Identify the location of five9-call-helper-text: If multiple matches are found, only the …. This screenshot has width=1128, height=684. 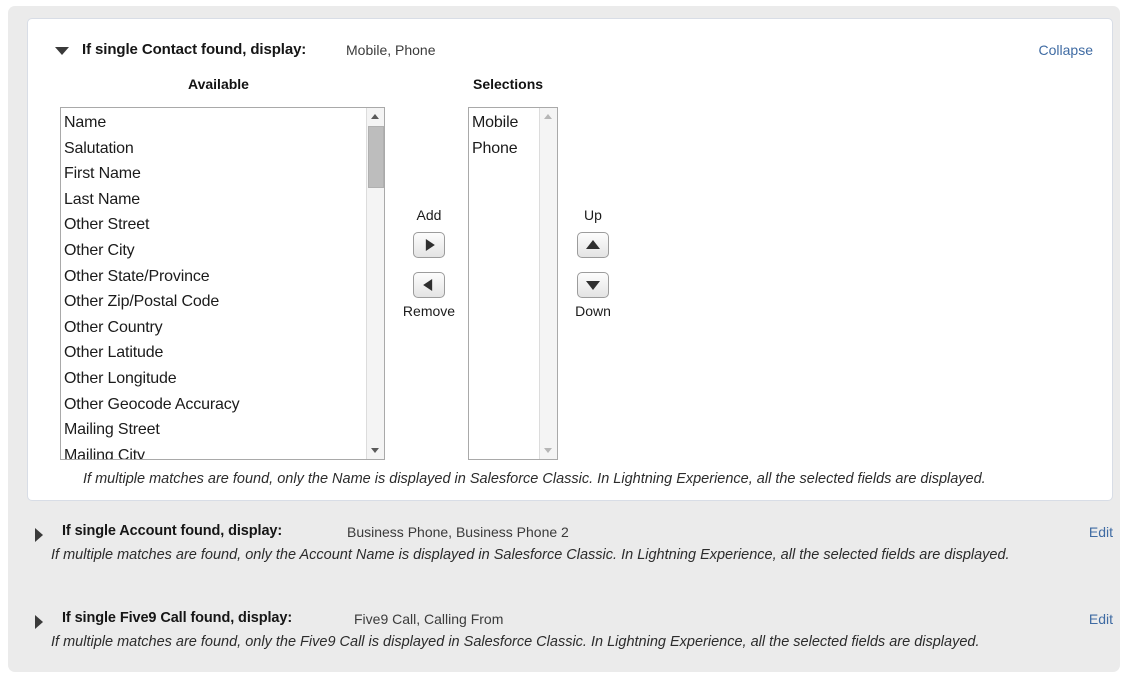
(515, 642).